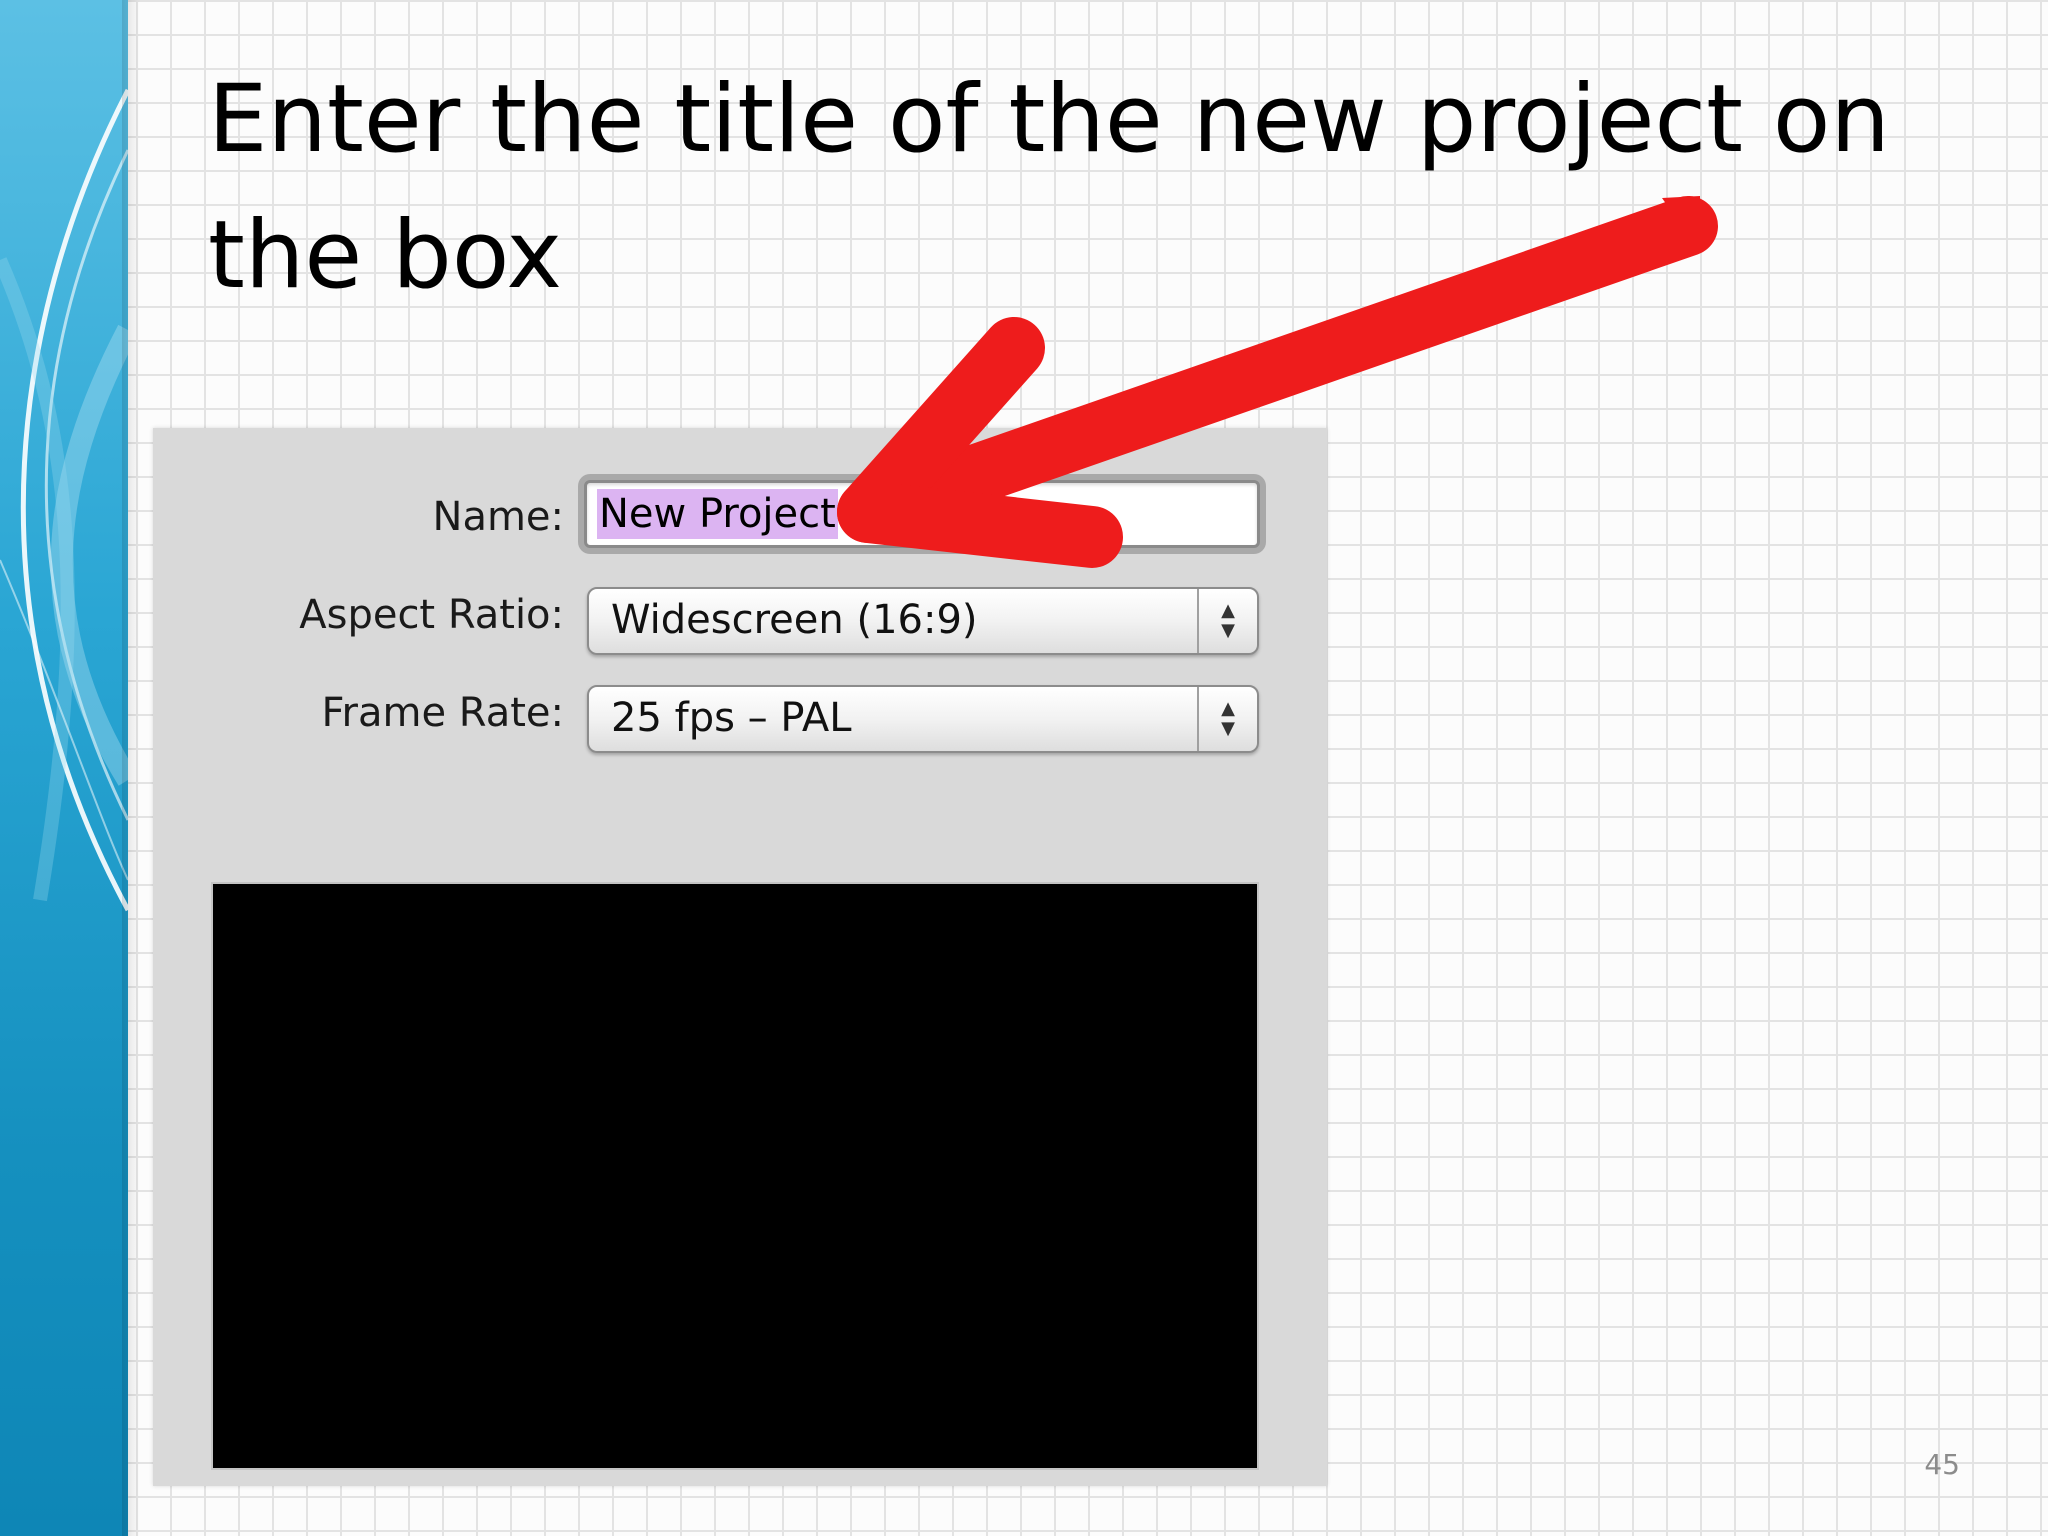  I want to click on decorative-side-band, so click(64, 768).